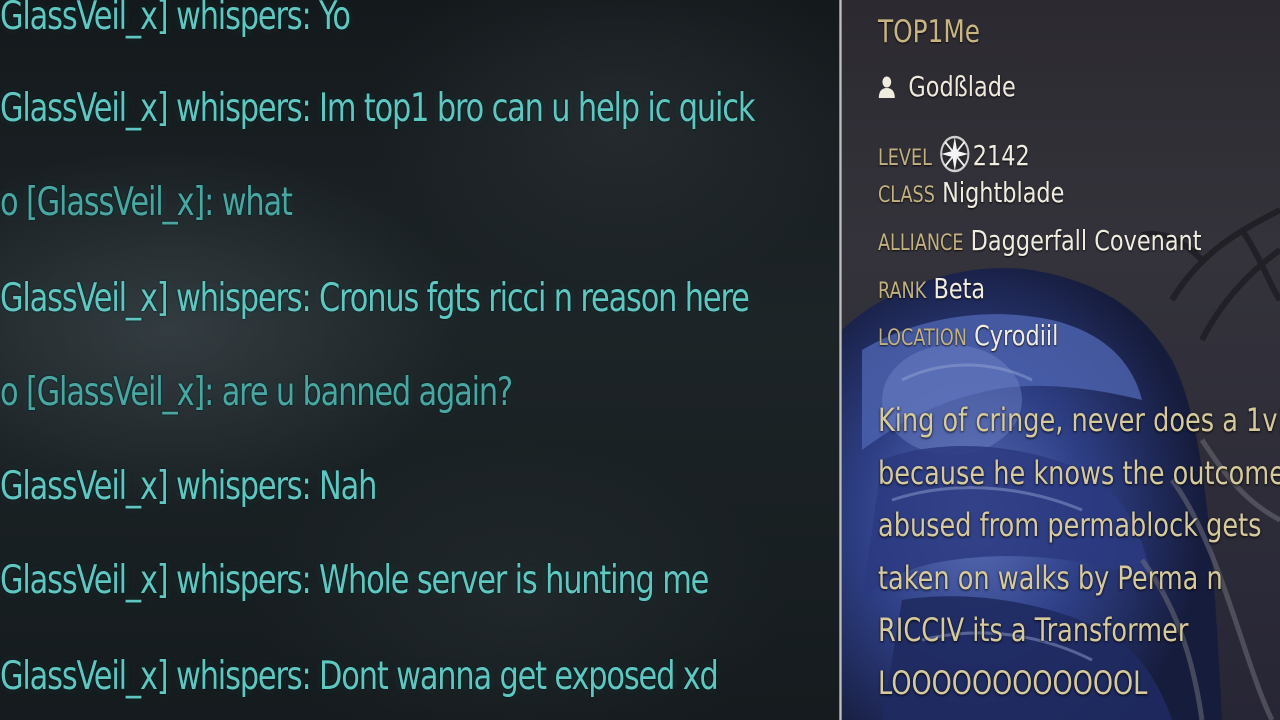 The image size is (1280, 720). I want to click on bio-line: LOOOOOOOOOOOOL, so click(1013, 682).